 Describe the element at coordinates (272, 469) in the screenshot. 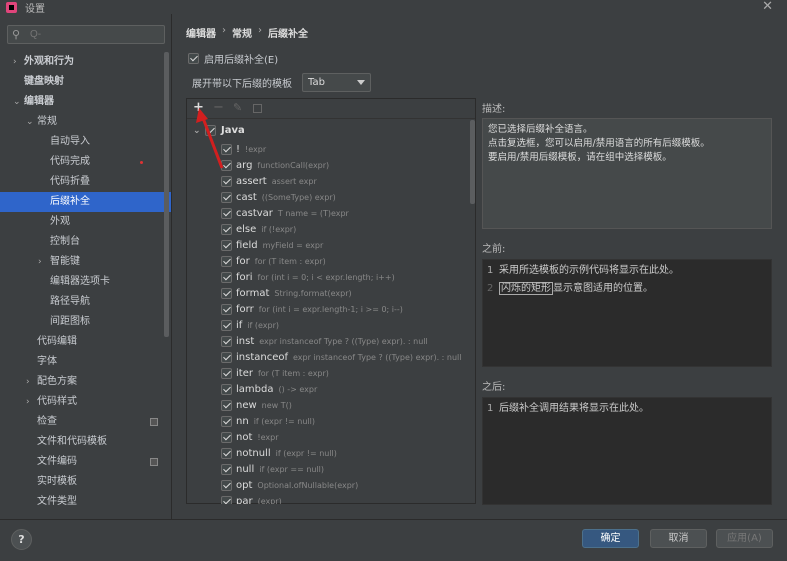

I see `template-row: null if (expr == null)` at that location.